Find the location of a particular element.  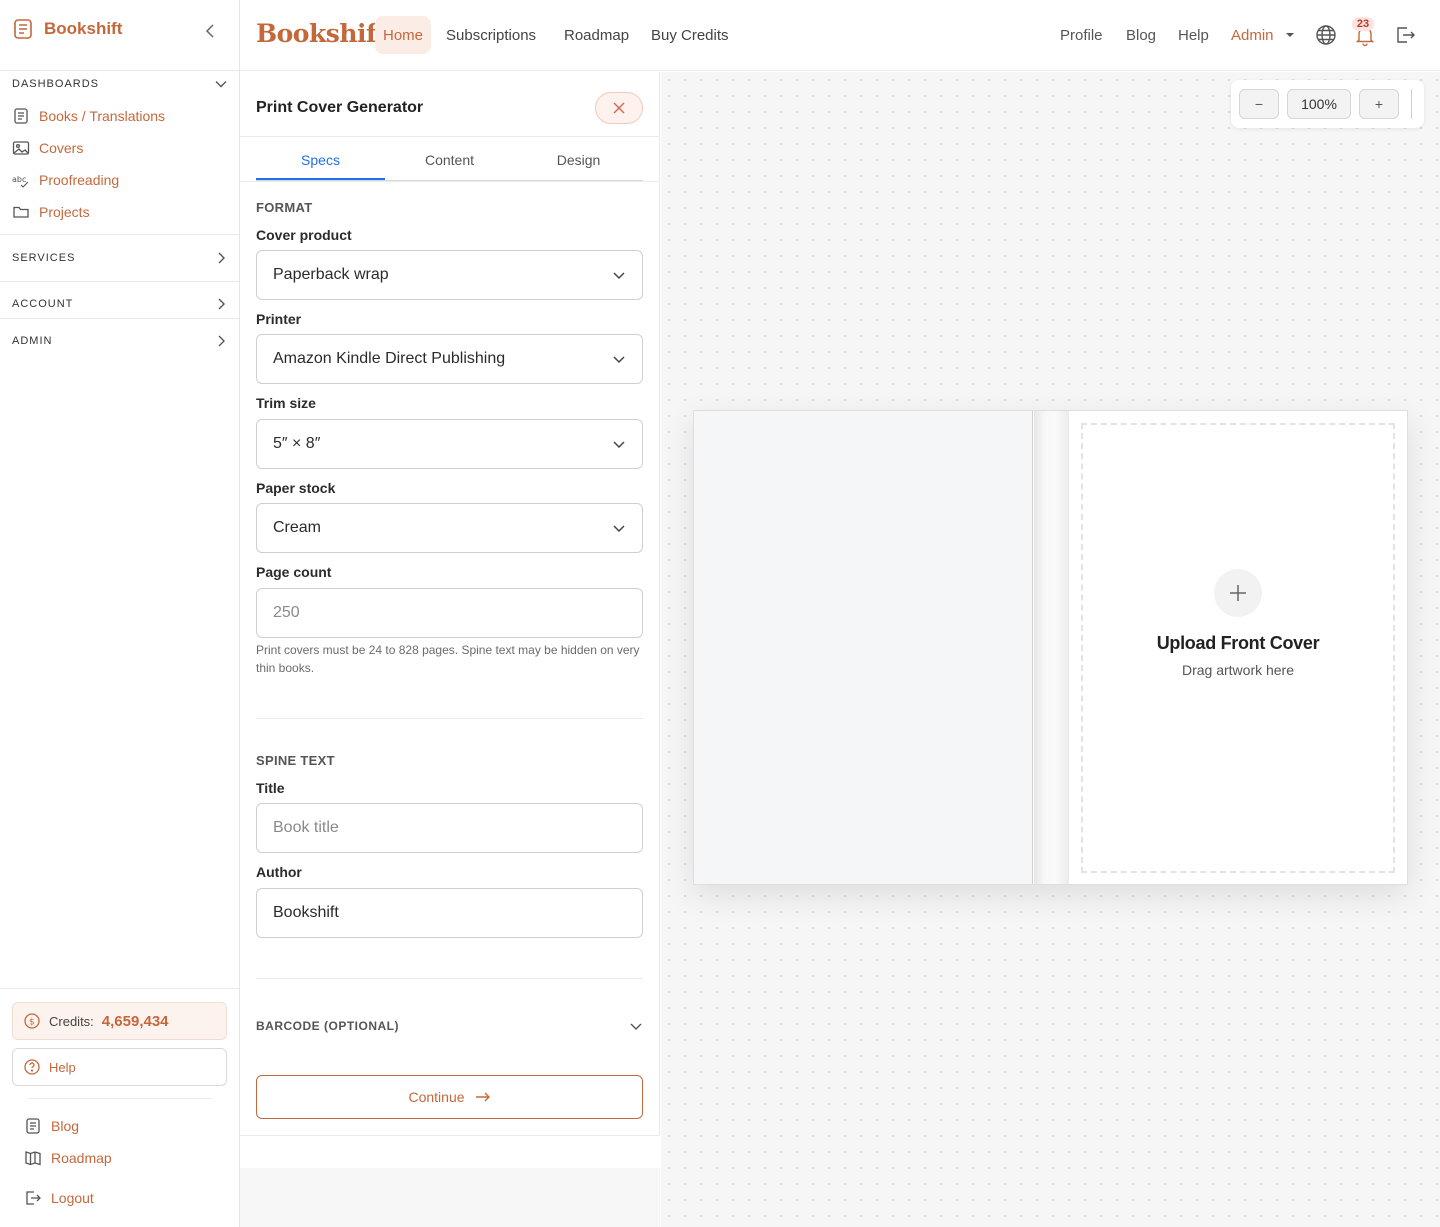

sidebar-link-logout: Logout is located at coordinates (59, 1198).